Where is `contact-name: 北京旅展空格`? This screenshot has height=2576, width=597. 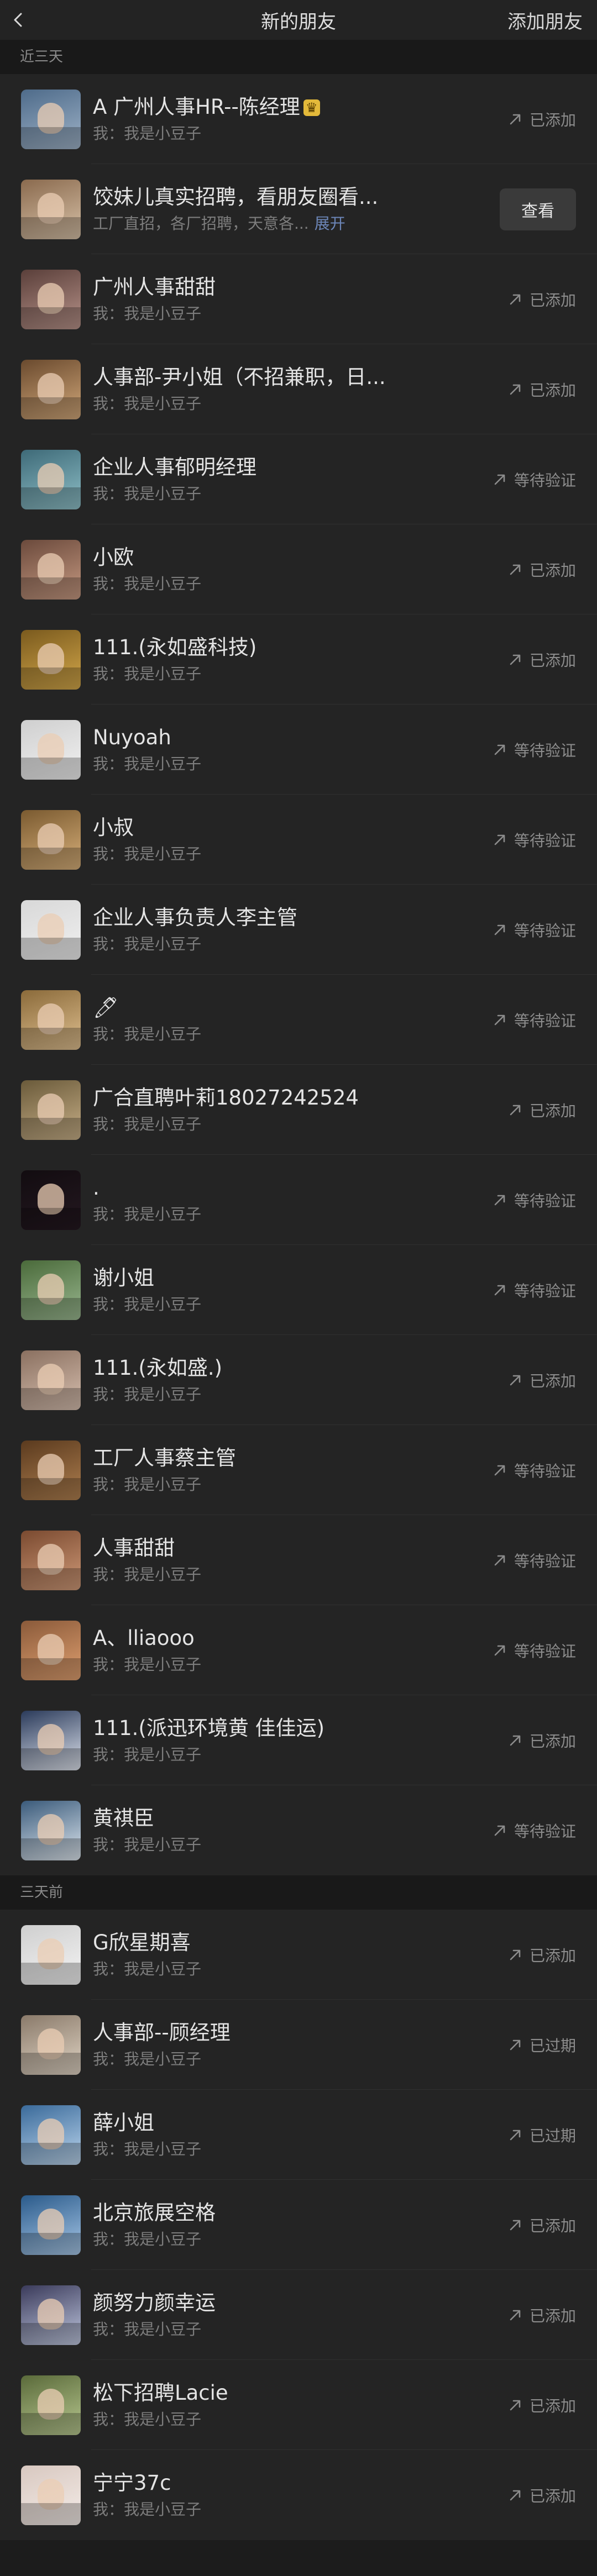 contact-name: 北京旅展空格 is located at coordinates (294, 2213).